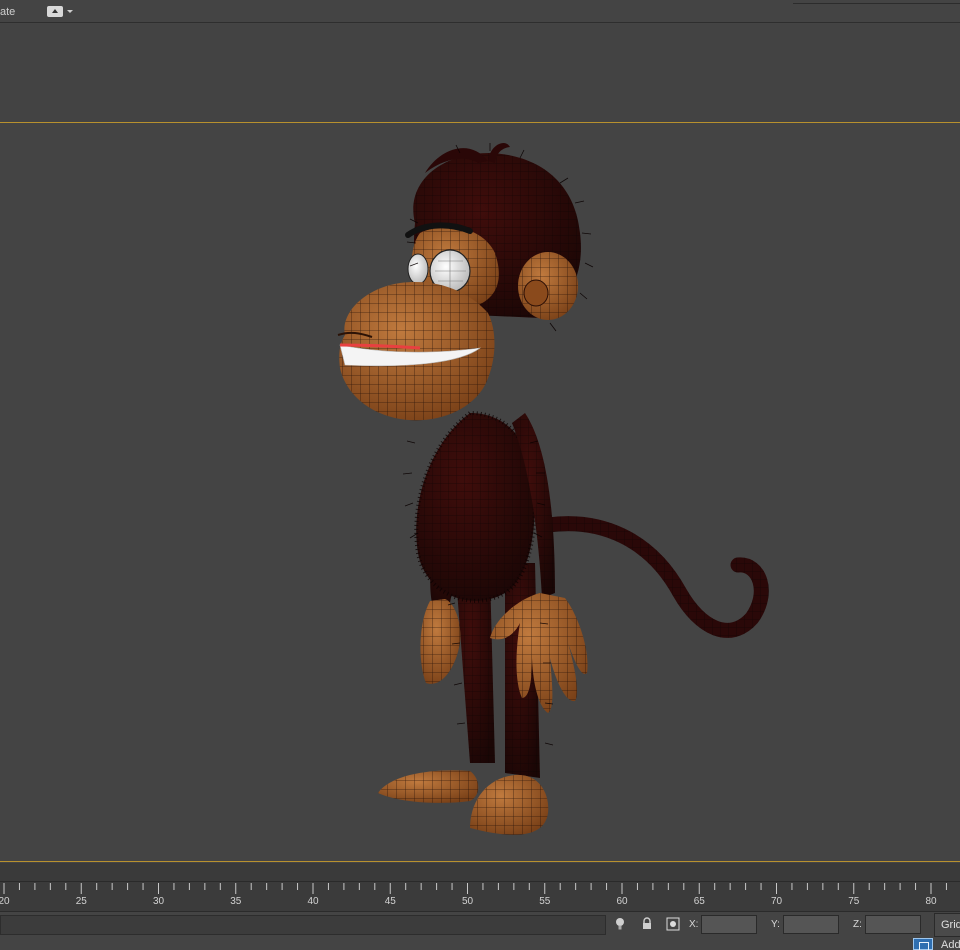 Image resolution: width=960 pixels, height=950 pixels. What do you see at coordinates (811, 924) in the screenshot?
I see `y-coordinate-field` at bounding box center [811, 924].